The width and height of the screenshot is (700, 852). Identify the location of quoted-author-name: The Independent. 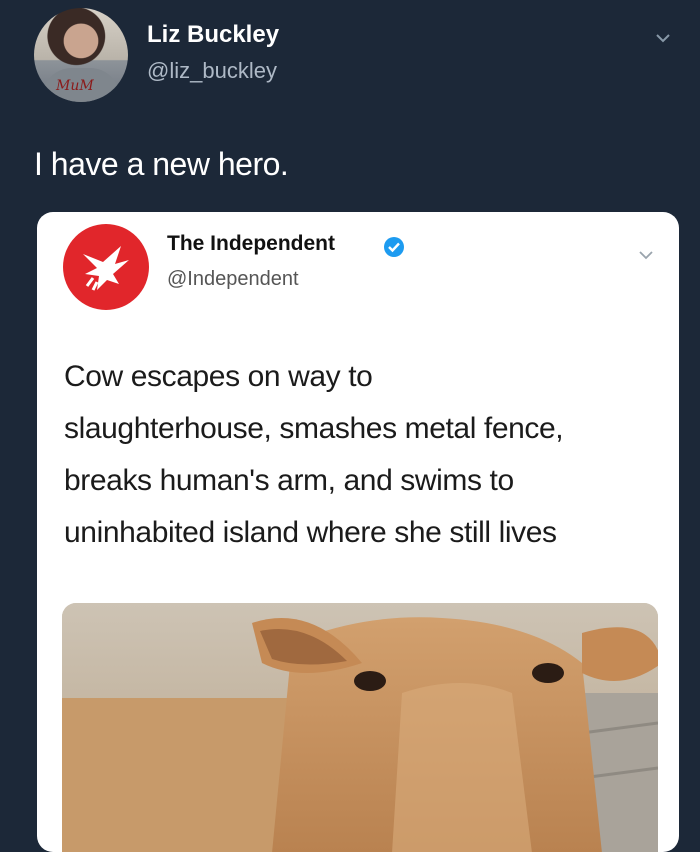
(251, 244).